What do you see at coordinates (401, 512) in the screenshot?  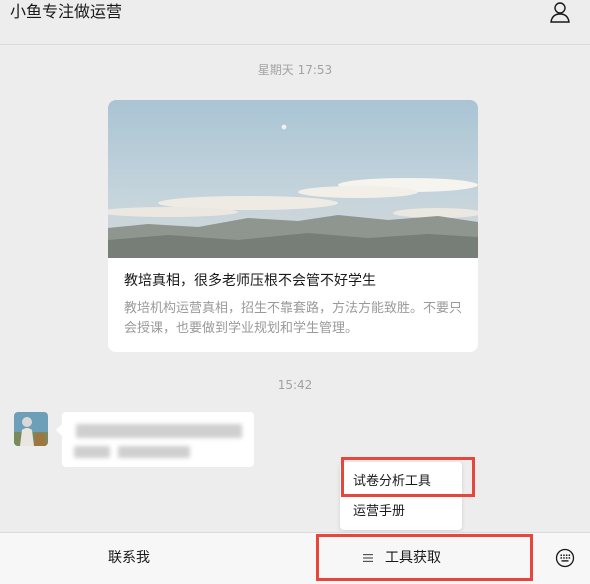 I see `menu-item-operations-manual: 运营手册` at bounding box center [401, 512].